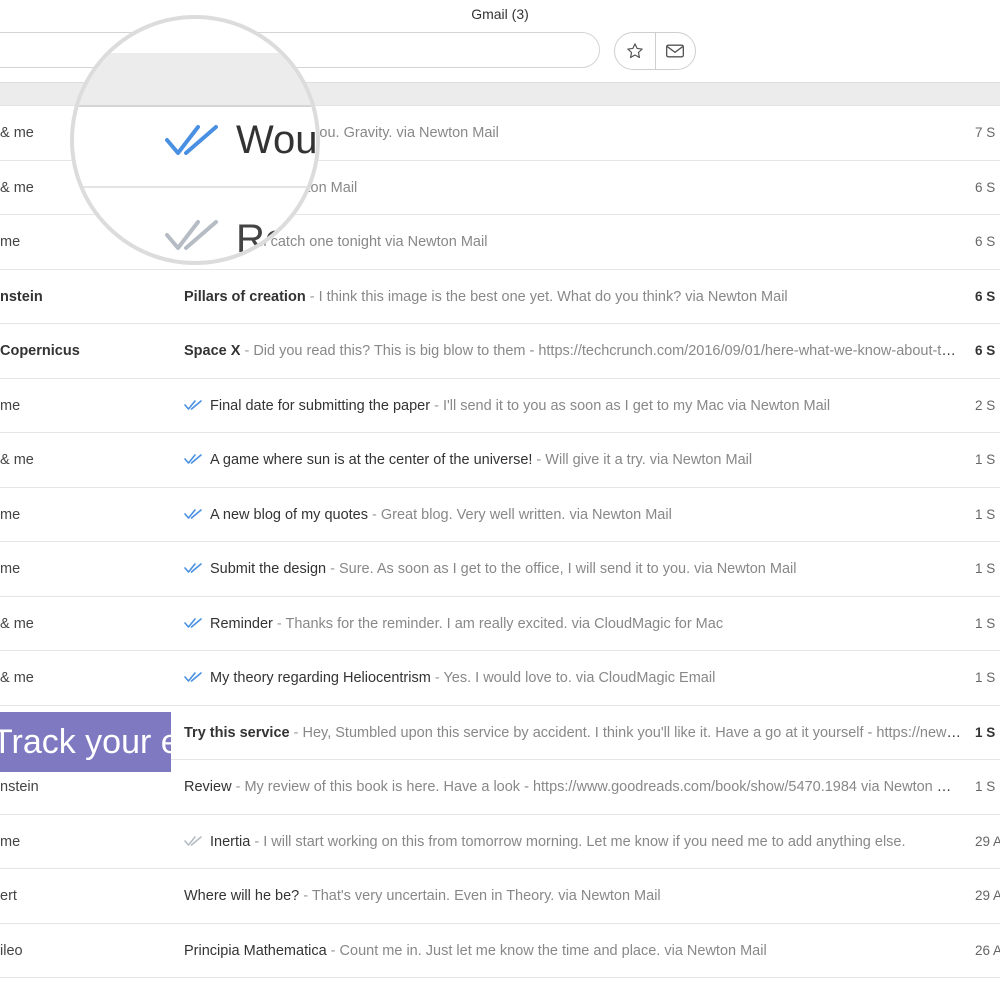 The width and height of the screenshot is (1000, 1000). What do you see at coordinates (987, 950) in the screenshot?
I see `email-date: 26 A` at bounding box center [987, 950].